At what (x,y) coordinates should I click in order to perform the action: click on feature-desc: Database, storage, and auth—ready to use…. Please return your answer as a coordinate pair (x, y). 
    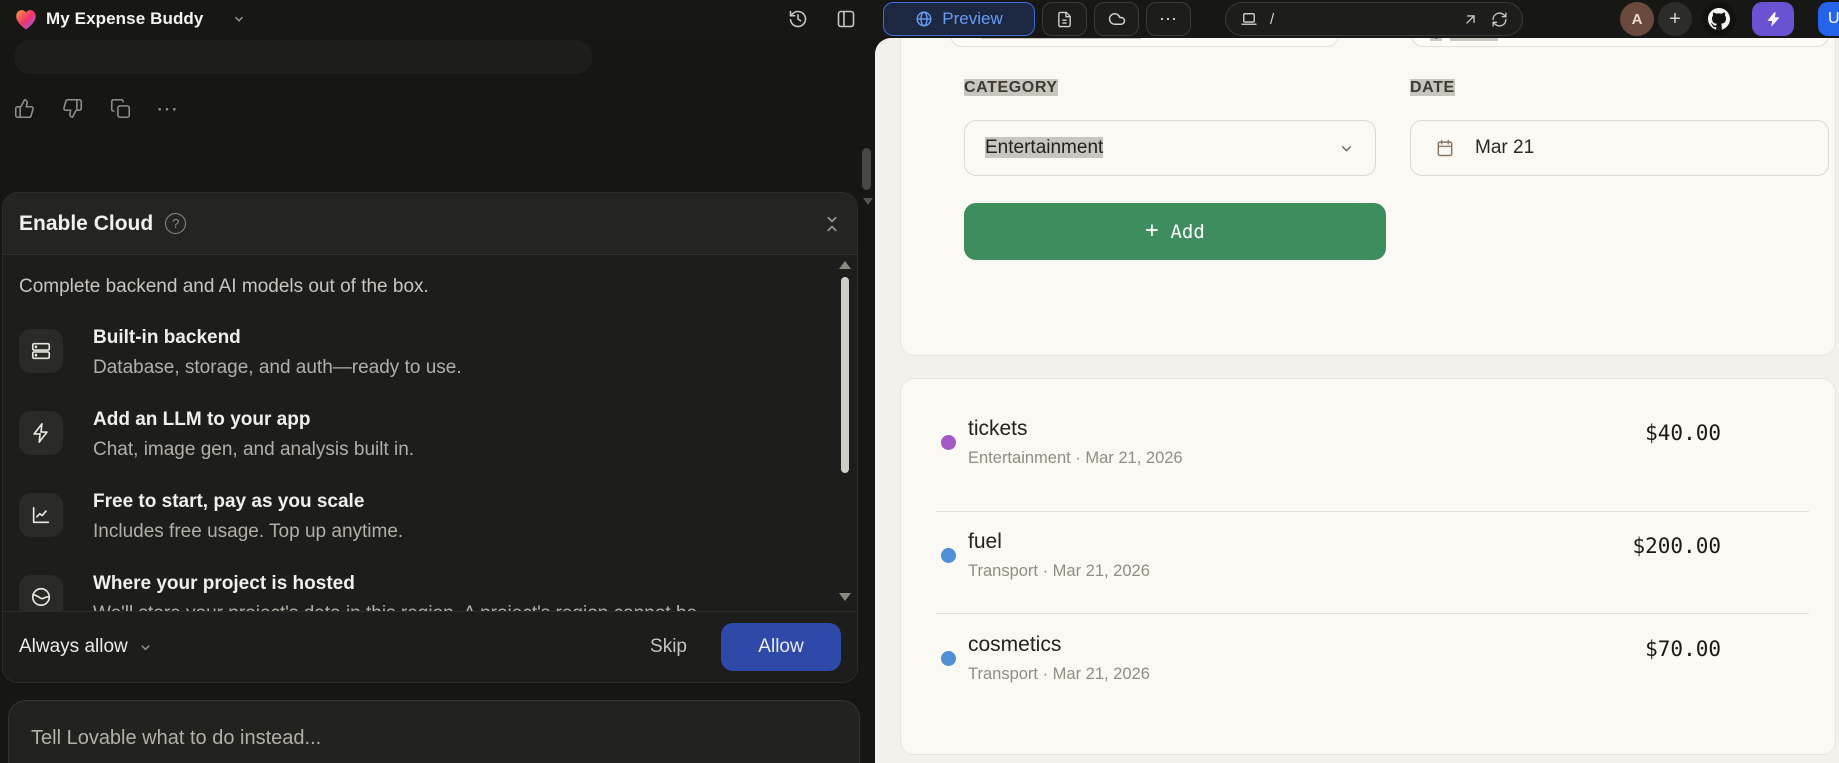
    Looking at the image, I should click on (277, 367).